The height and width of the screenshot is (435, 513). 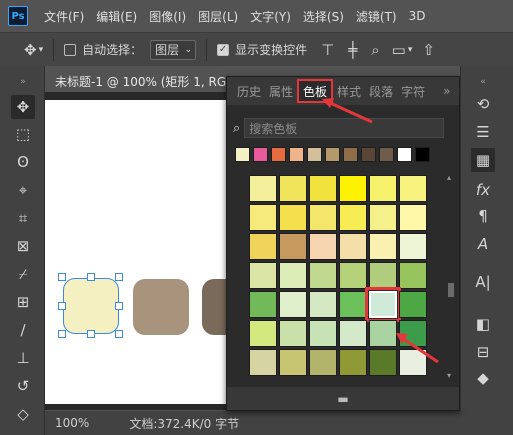 What do you see at coordinates (483, 352) in the screenshot?
I see `layers-panel-icon: ⊟` at bounding box center [483, 352].